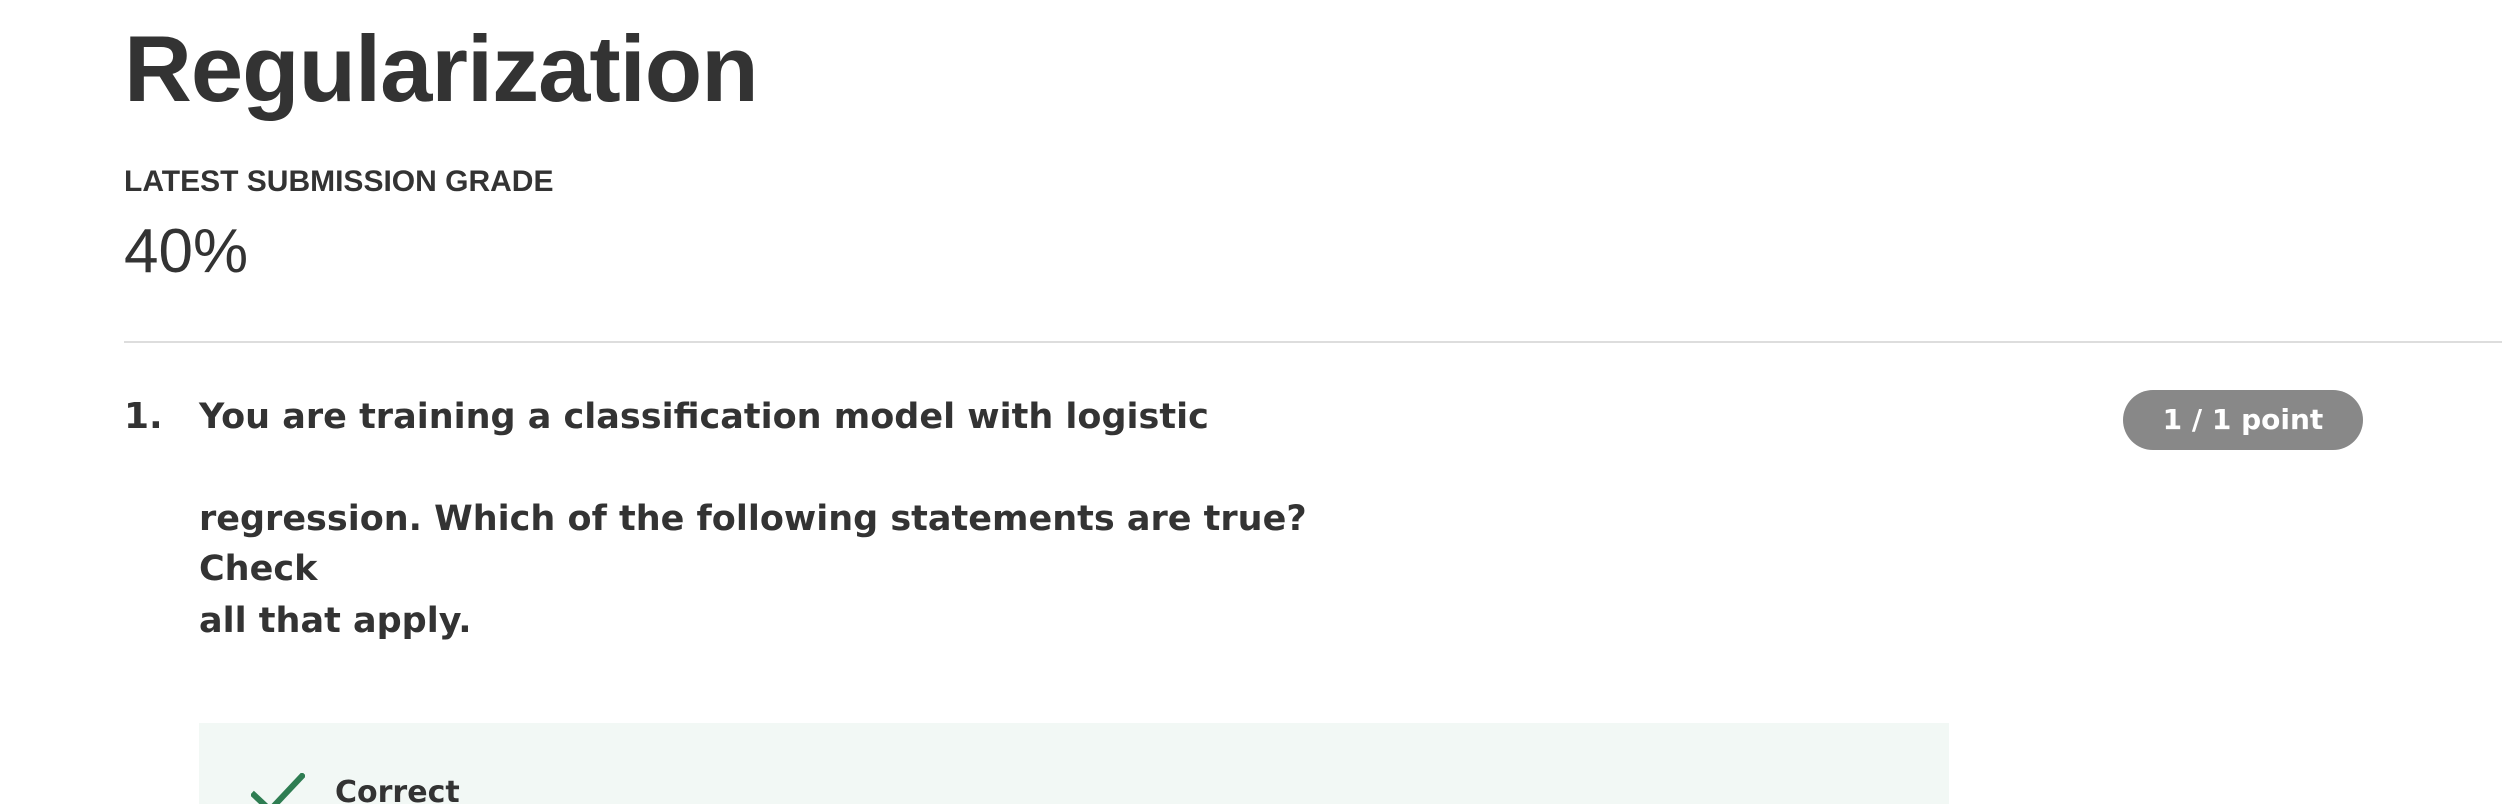 The height and width of the screenshot is (804, 2502). Describe the element at coordinates (335, 621) in the screenshot. I see `question-prompt-line: all that apply.` at that location.